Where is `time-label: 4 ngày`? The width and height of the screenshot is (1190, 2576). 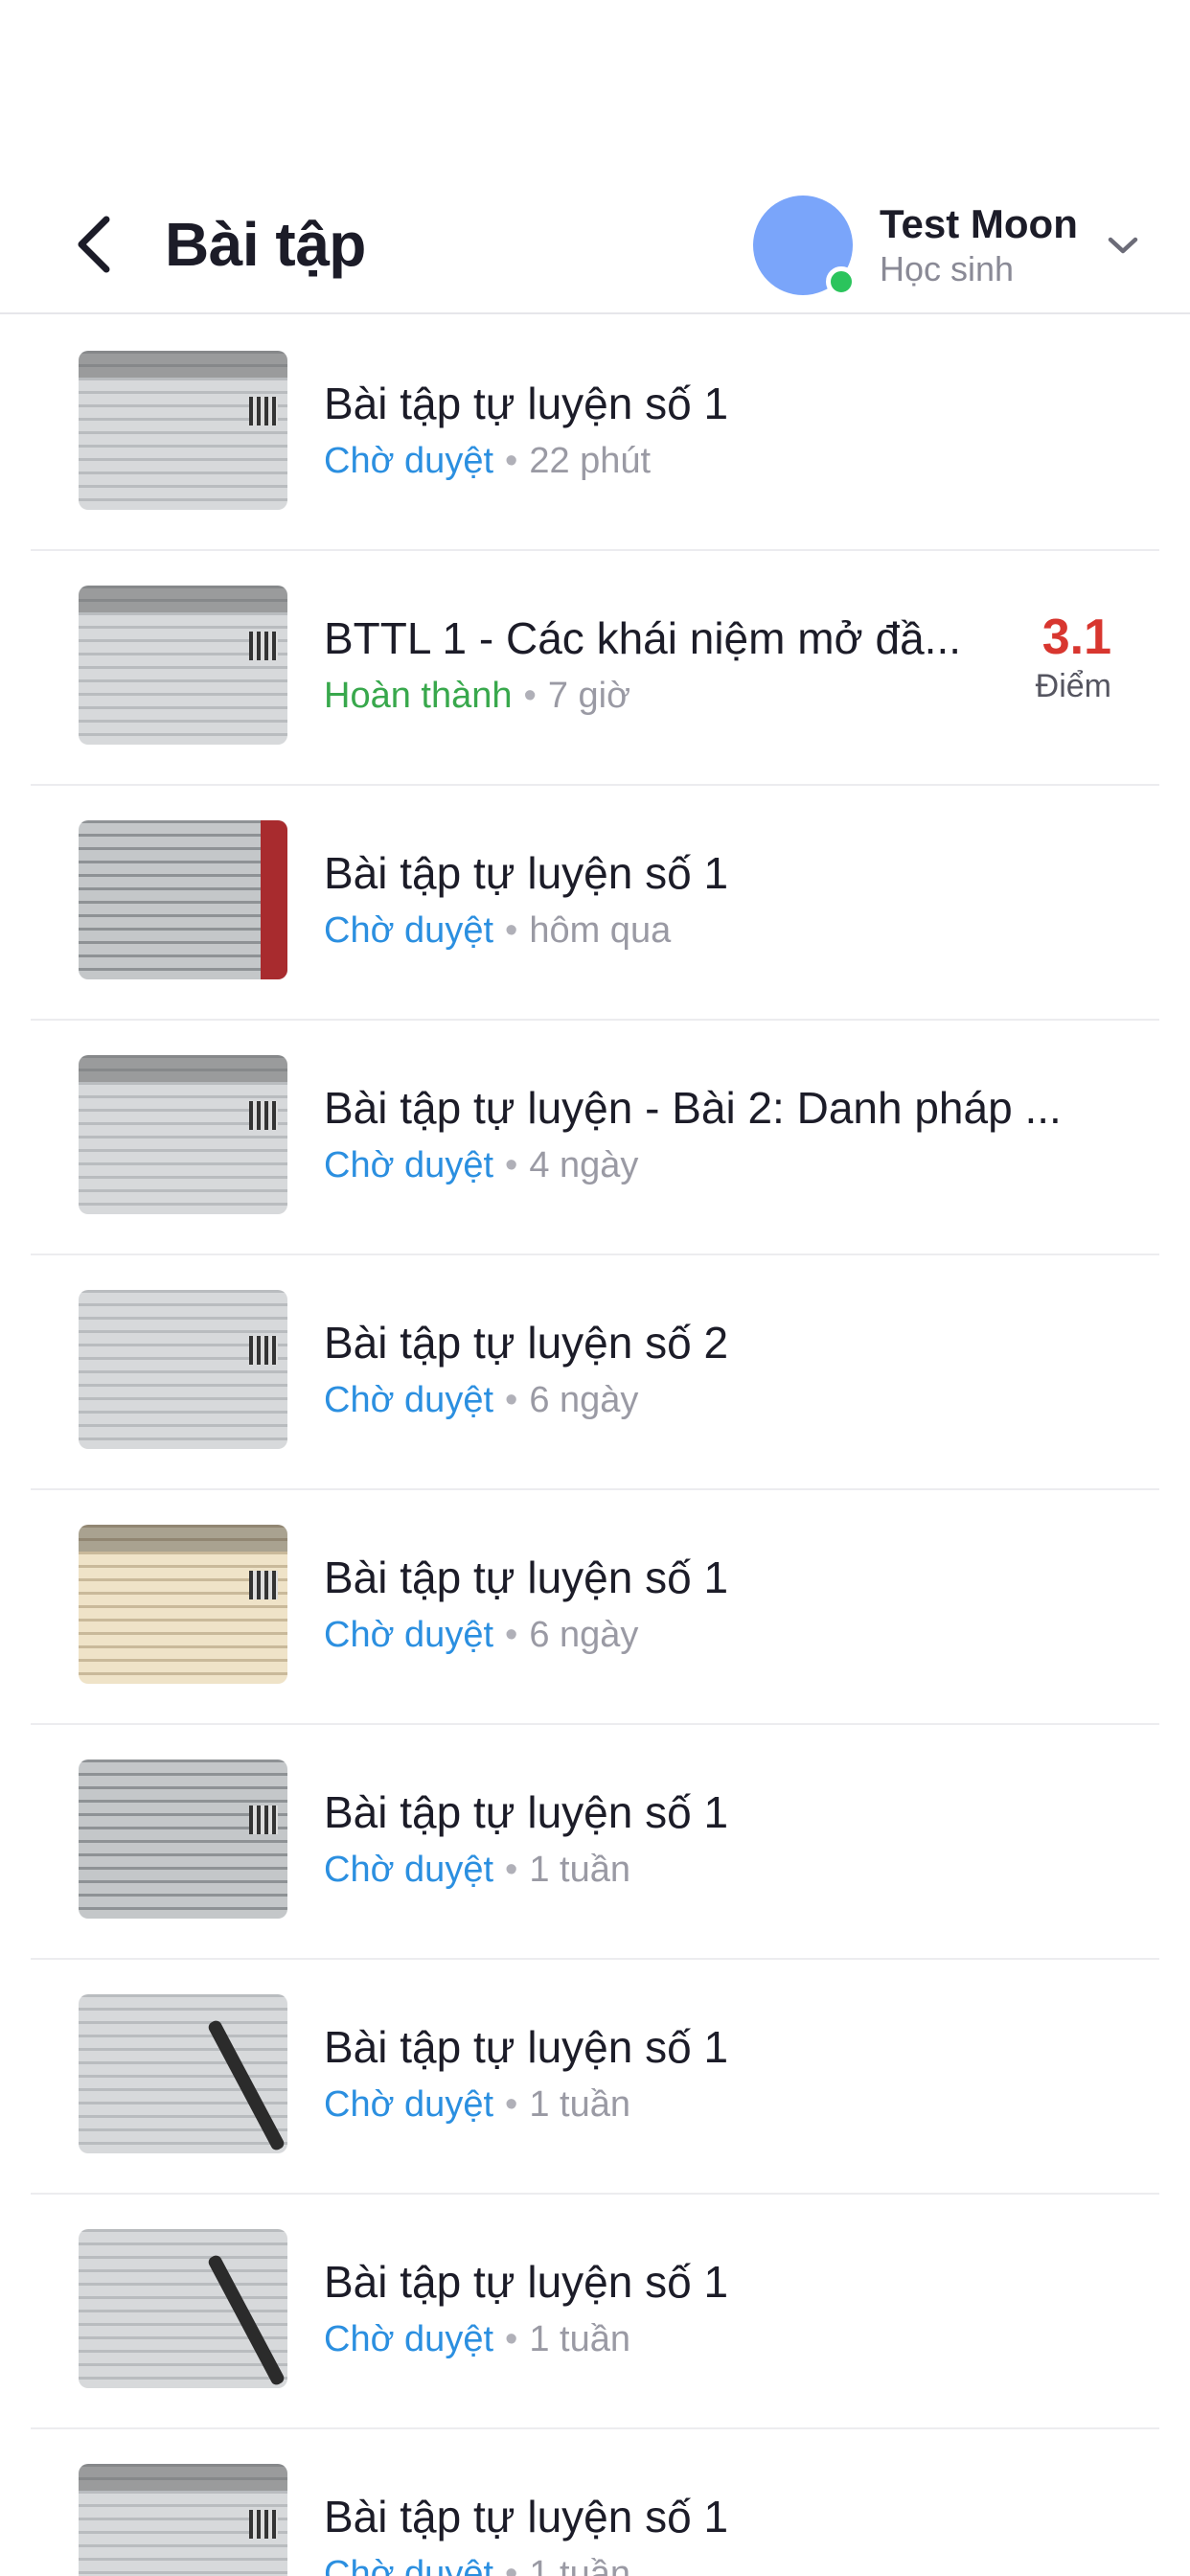
time-label: 4 ngày is located at coordinates (584, 1165).